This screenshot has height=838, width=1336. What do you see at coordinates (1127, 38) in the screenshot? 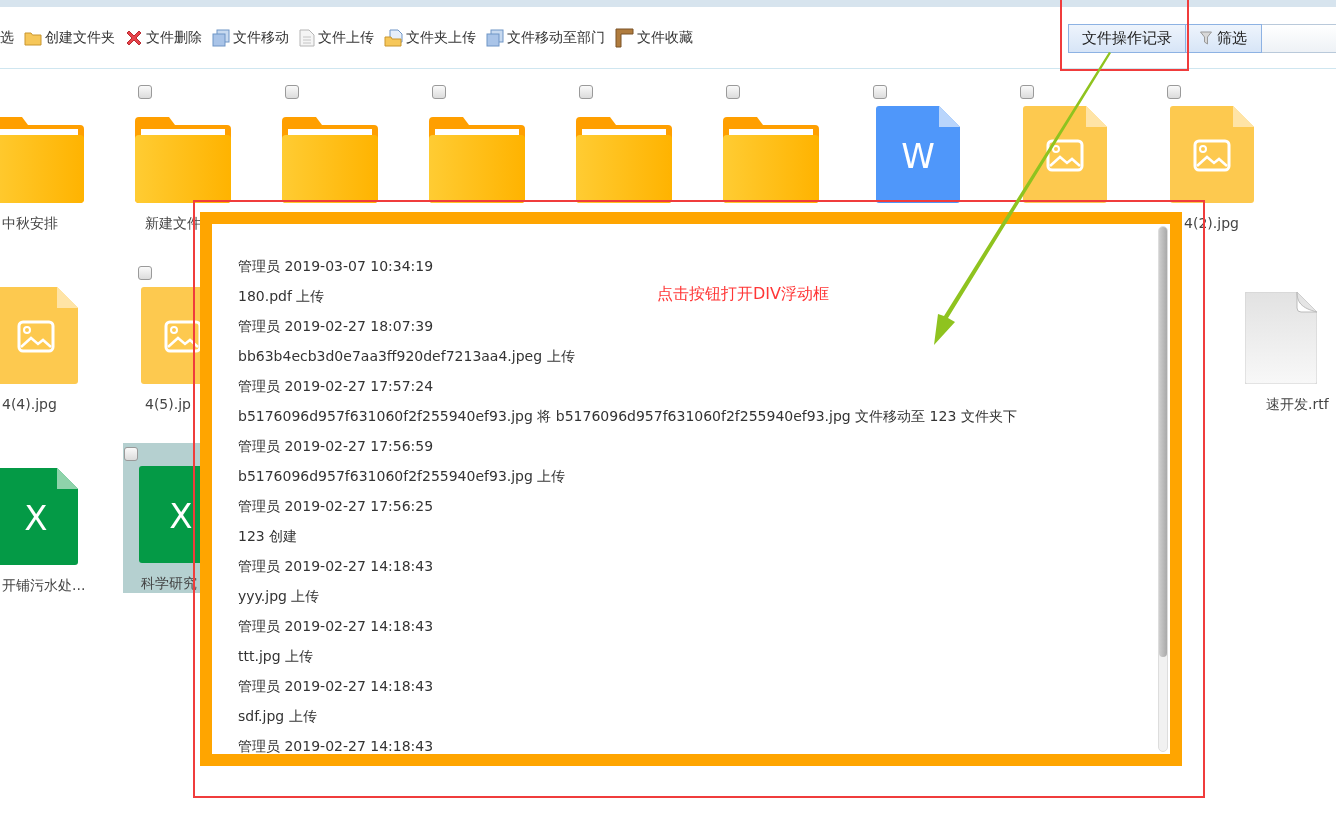
I see `operation-log-button: 文件操作记录` at bounding box center [1127, 38].